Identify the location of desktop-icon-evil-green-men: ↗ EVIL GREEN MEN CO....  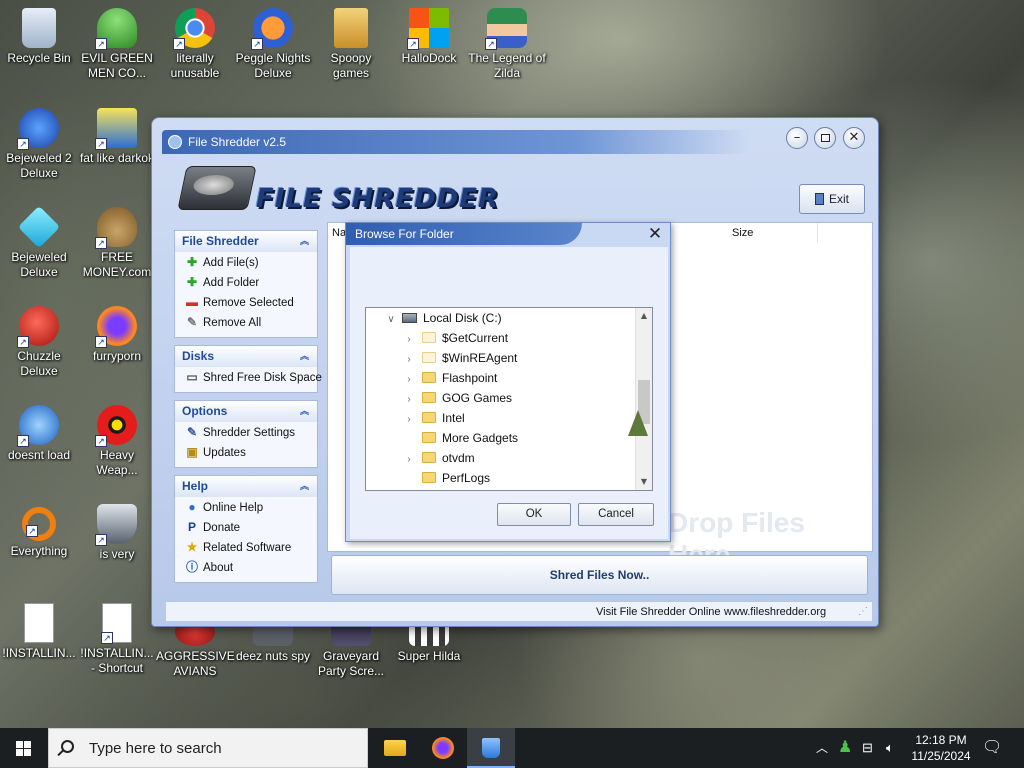
(117, 44).